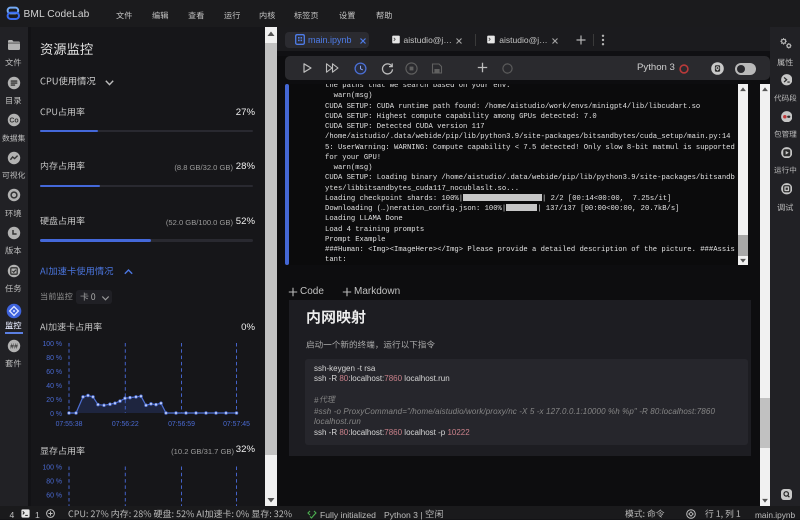 Image resolution: width=800 pixels, height=520 pixels. I want to click on svg-text: 0 %, so click(56, 414).